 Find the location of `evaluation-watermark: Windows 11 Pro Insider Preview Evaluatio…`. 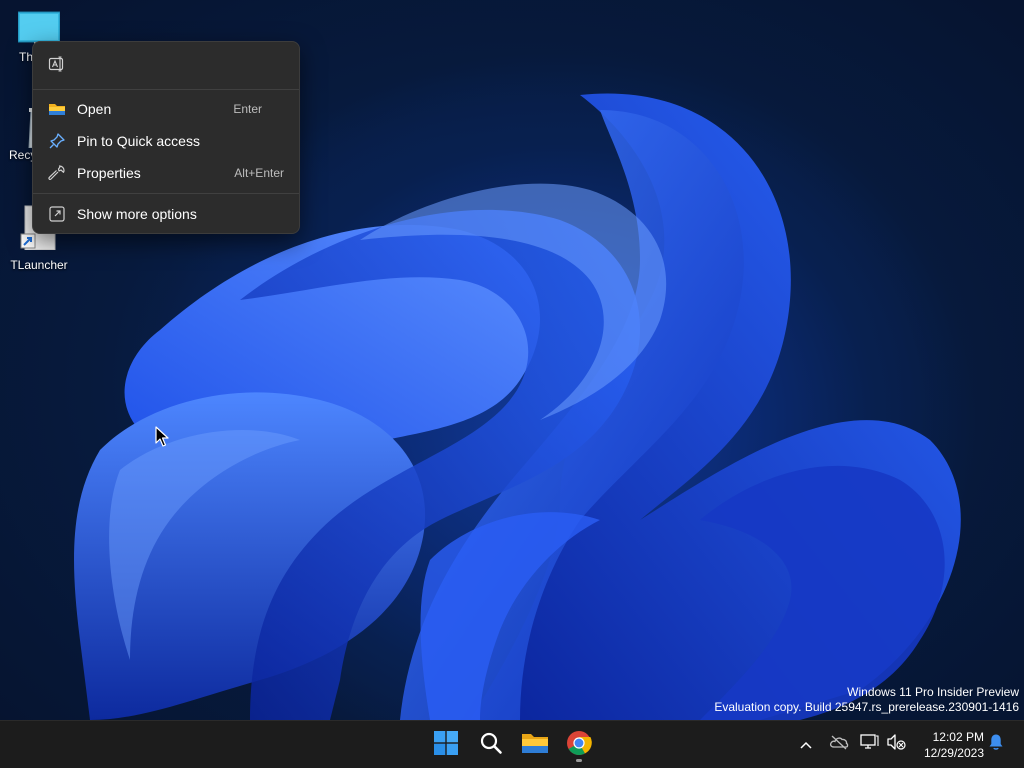

evaluation-watermark: Windows 11 Pro Insider Preview Evaluatio… is located at coordinates (866, 700).